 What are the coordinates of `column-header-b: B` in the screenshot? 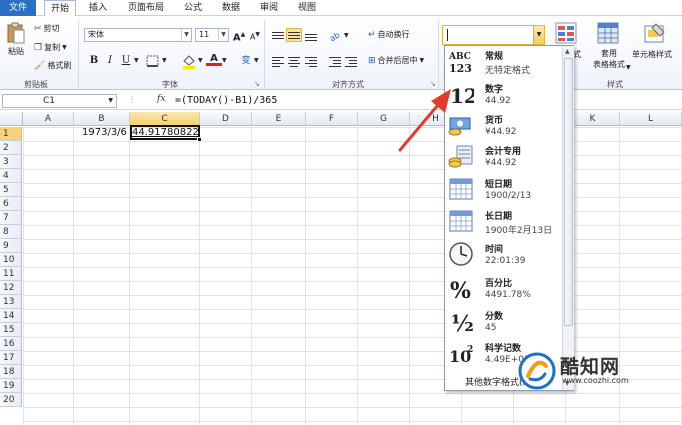 It's located at (102, 119).